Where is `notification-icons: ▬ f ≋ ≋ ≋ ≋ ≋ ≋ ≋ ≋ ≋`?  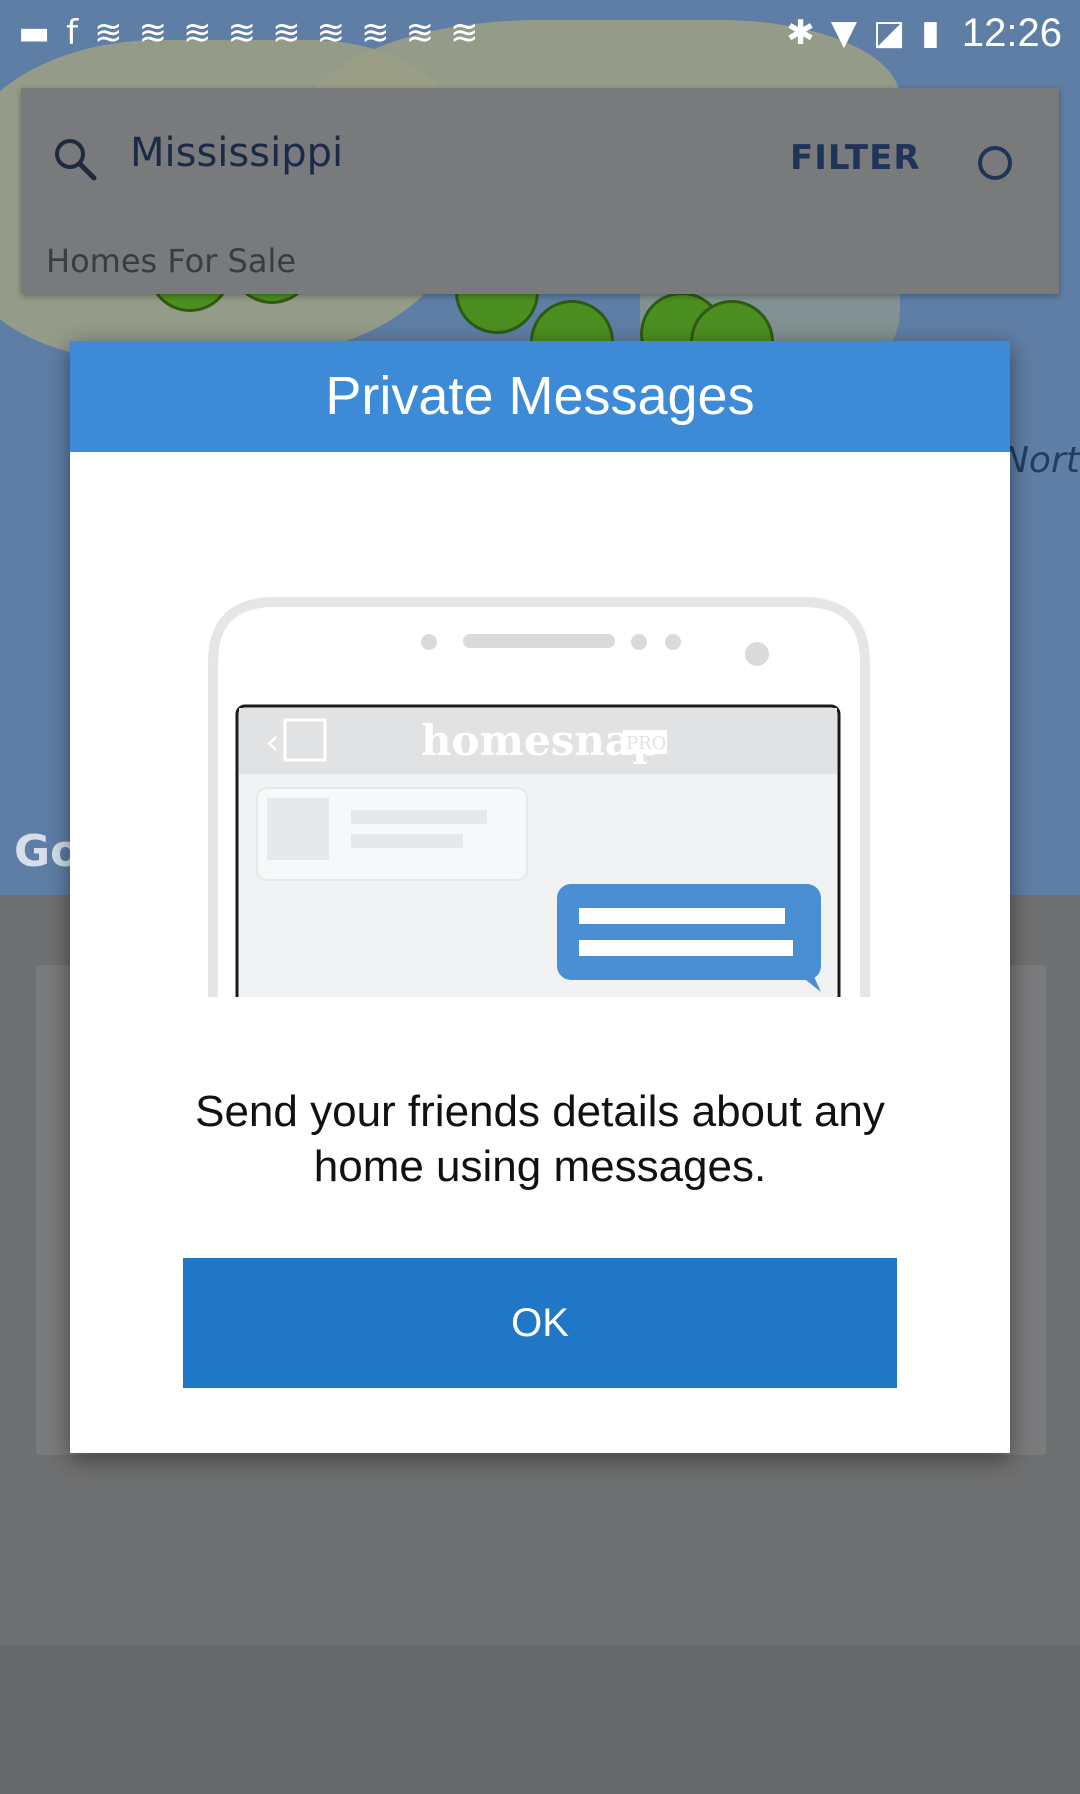
notification-icons: ▬ f ≋ ≋ ≋ ≋ ≋ ≋ ≋ ≋ ≋ is located at coordinates (248, 33).